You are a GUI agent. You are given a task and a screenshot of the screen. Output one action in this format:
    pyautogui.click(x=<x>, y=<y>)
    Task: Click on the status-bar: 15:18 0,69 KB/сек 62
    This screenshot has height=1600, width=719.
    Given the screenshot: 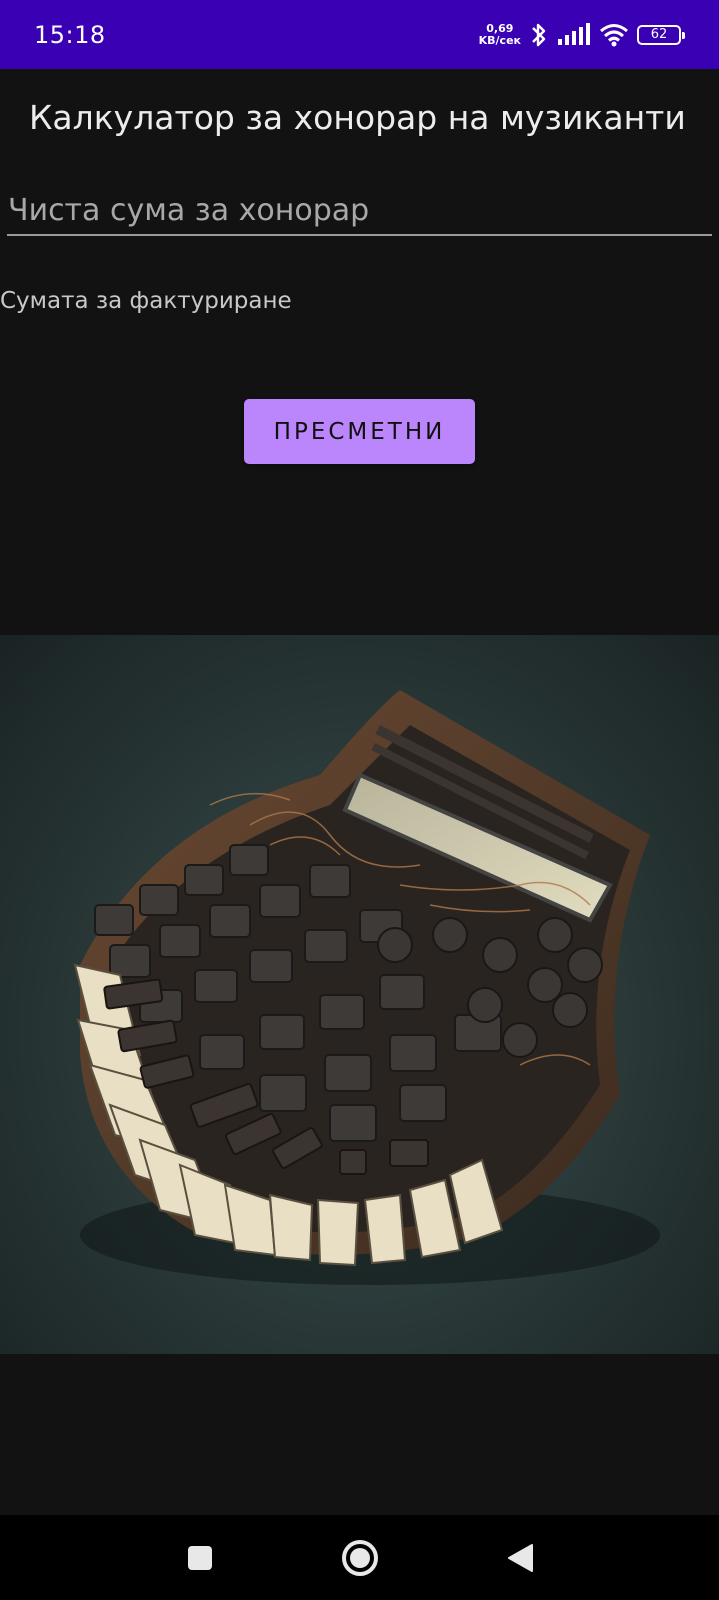 What is the action you would take?
    pyautogui.click(x=359, y=34)
    